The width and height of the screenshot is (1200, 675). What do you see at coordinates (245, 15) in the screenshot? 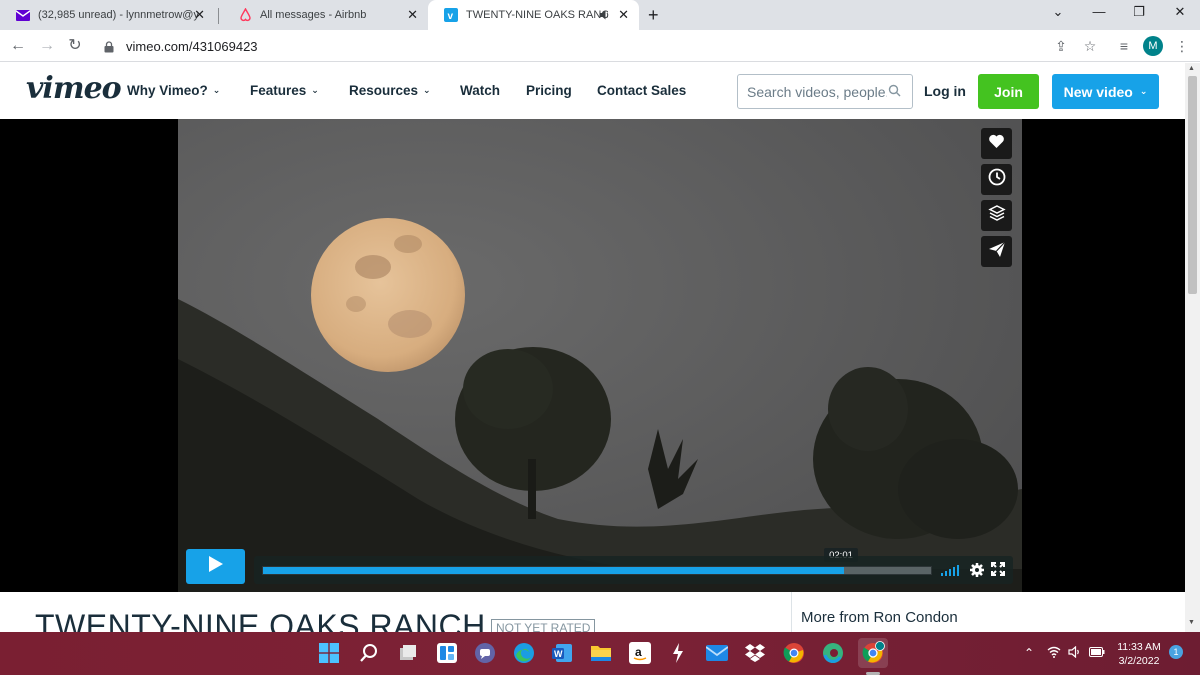
I see `airbnb-icon` at bounding box center [245, 15].